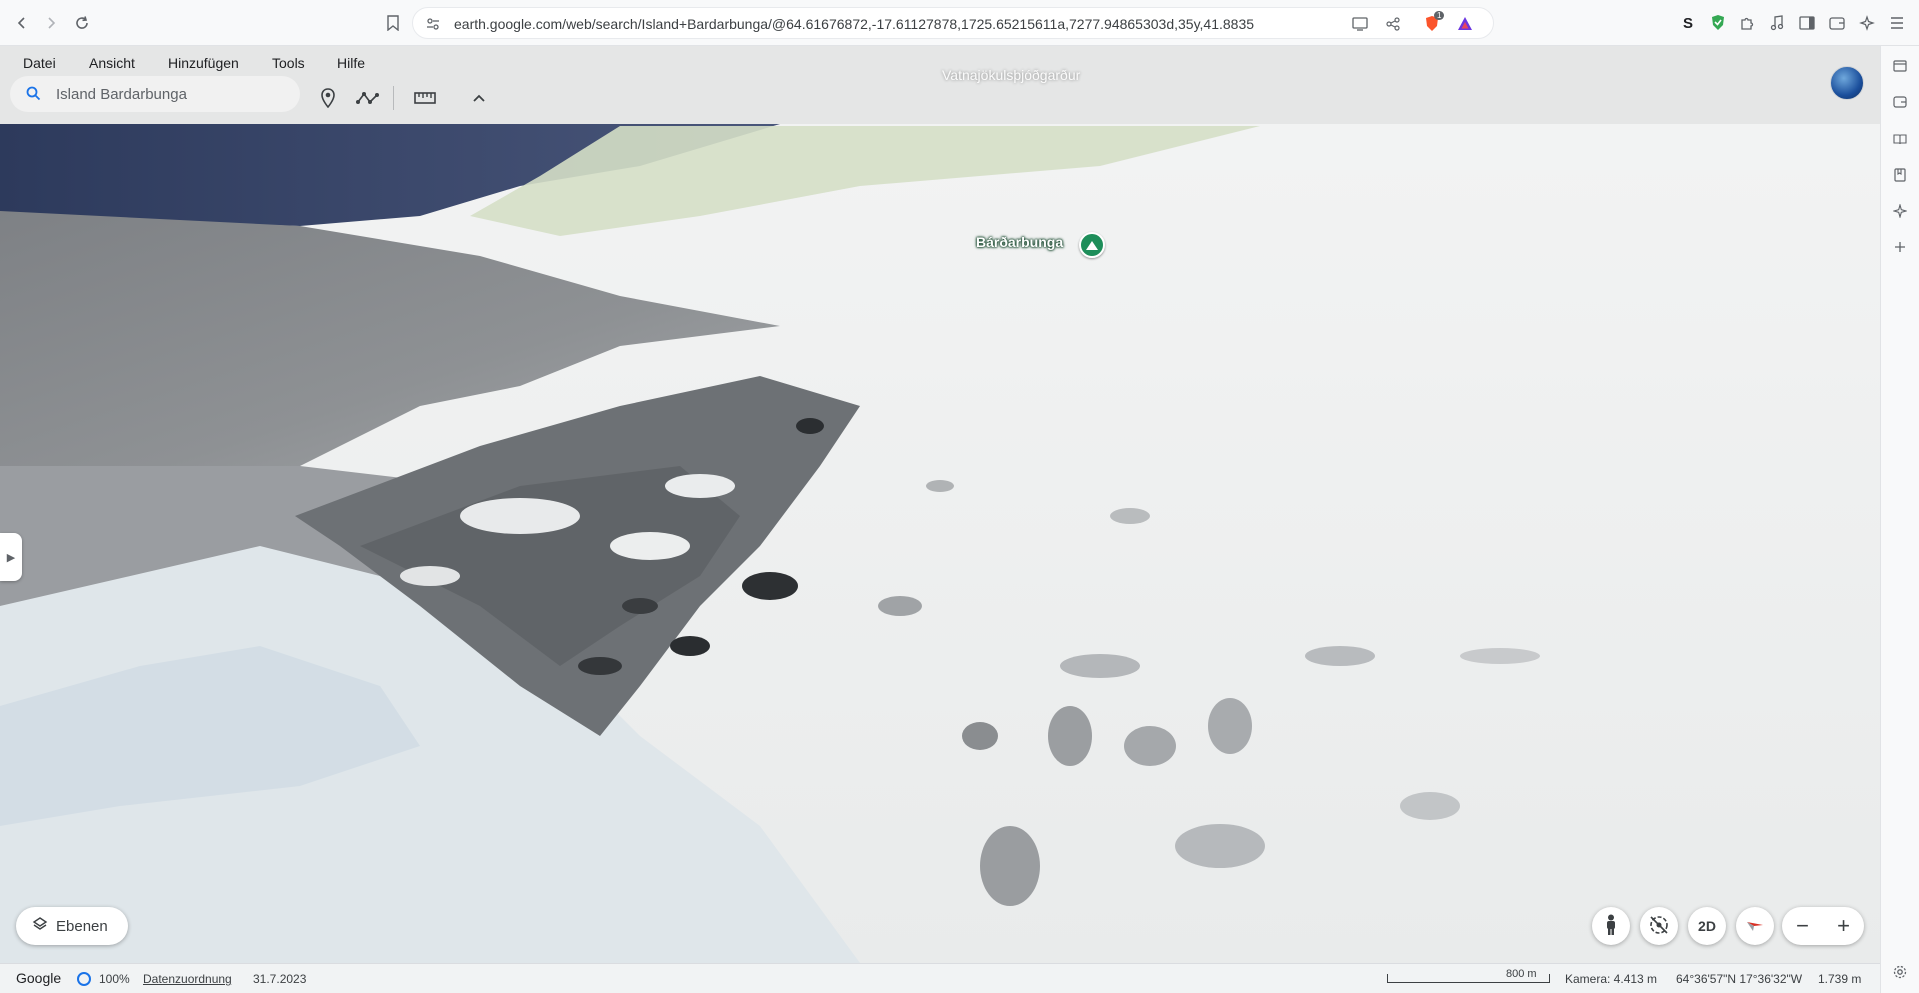 The image size is (1919, 993). Describe the element at coordinates (1439, 15) in the screenshot. I see `brave-badge: 1` at that location.